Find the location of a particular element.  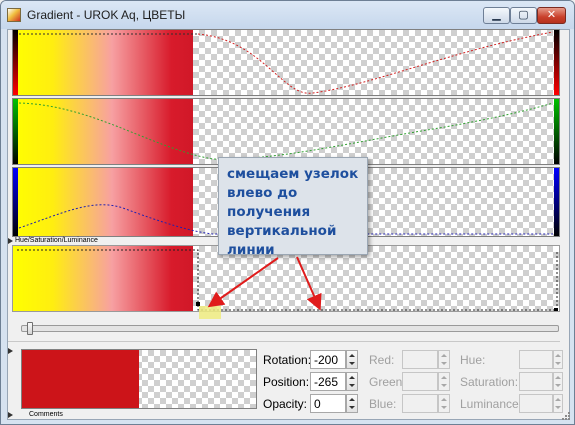

resize-grip-icon is located at coordinates (566, 416).